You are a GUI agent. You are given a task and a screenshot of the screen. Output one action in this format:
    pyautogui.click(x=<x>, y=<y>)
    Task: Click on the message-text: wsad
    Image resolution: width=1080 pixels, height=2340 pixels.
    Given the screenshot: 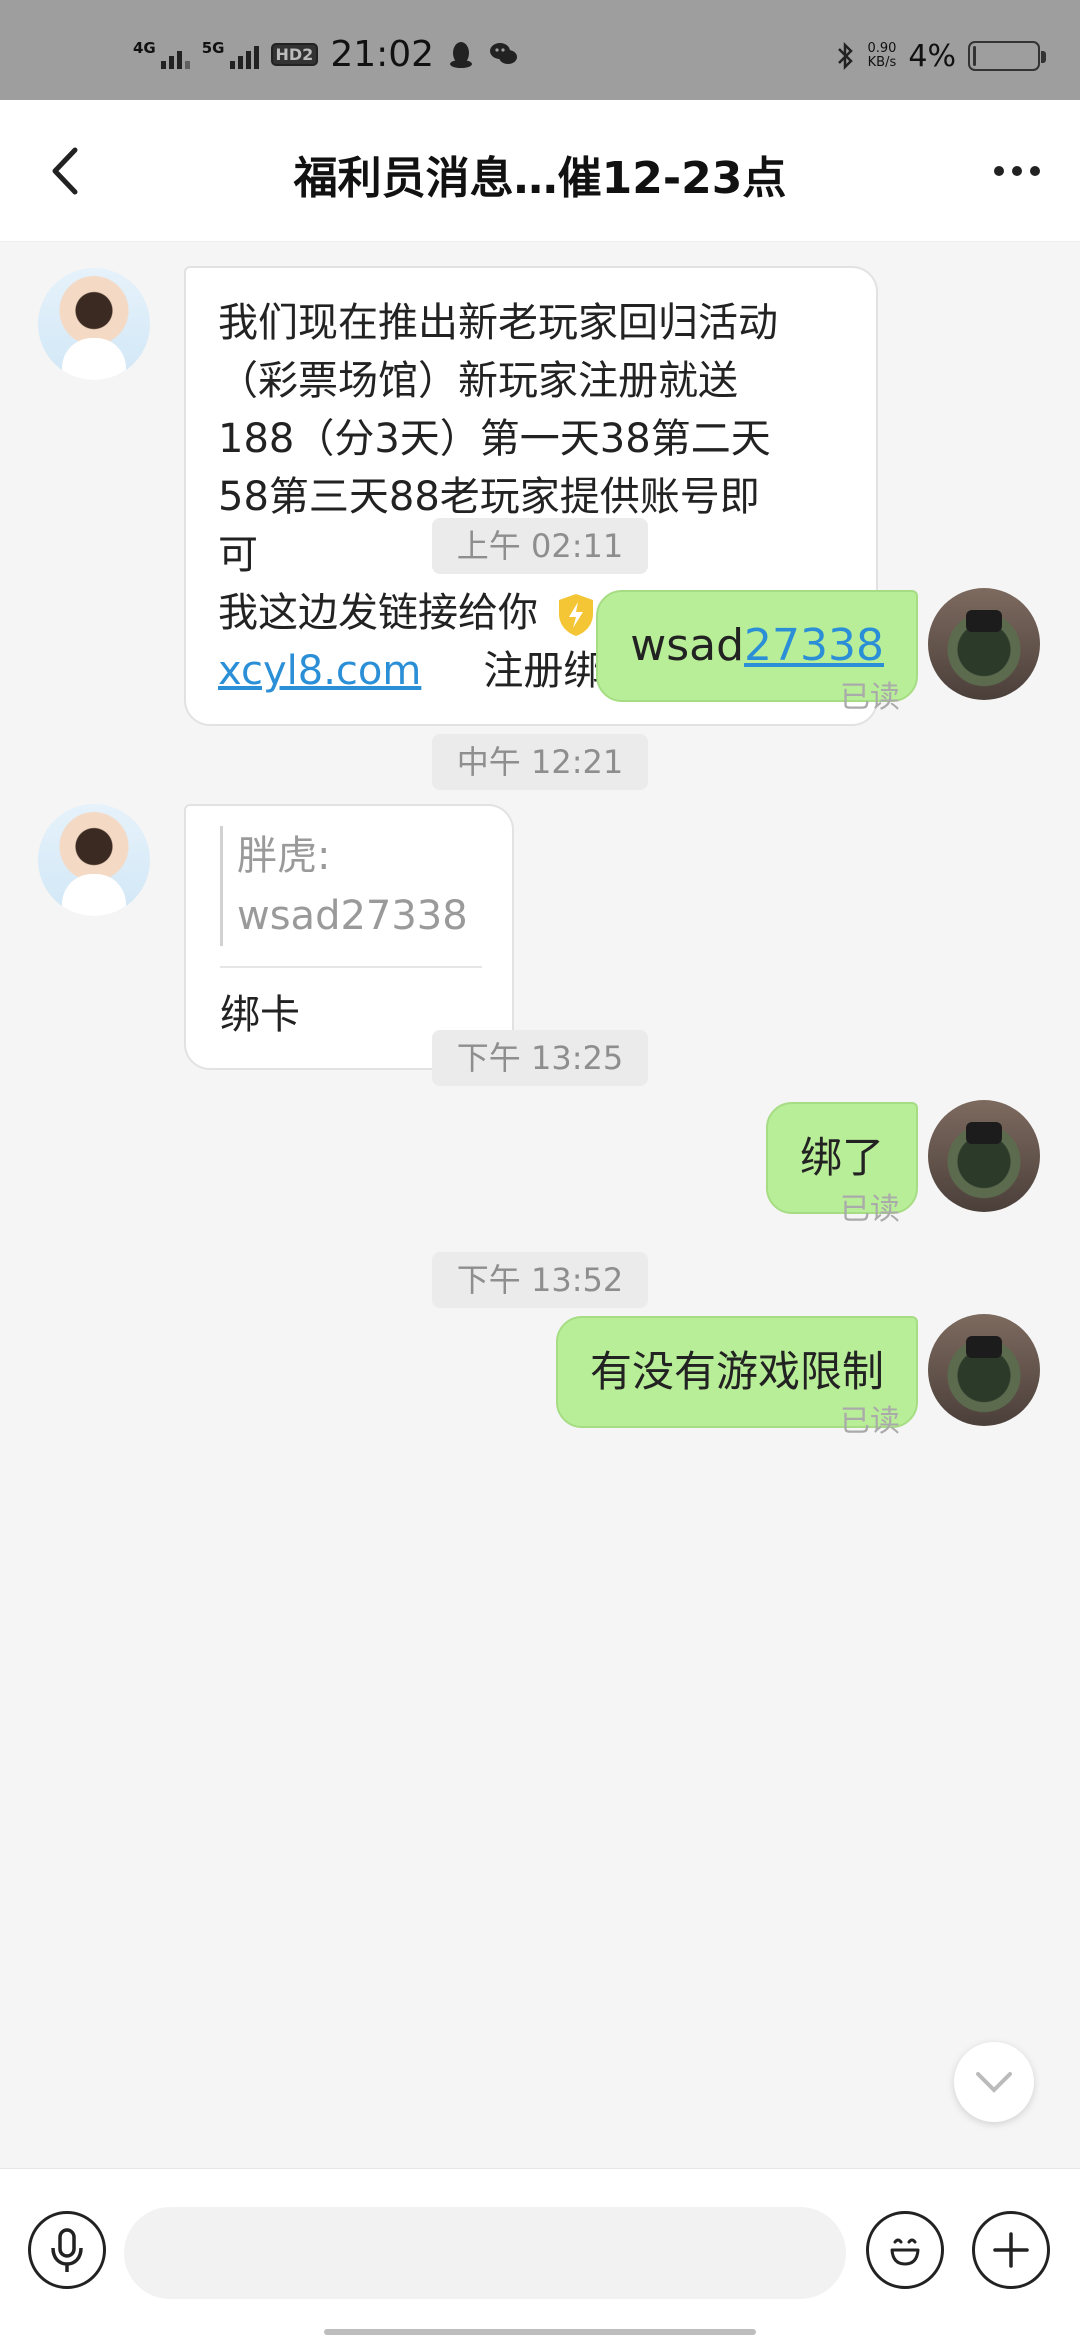 What is the action you would take?
    pyautogui.click(x=687, y=645)
    